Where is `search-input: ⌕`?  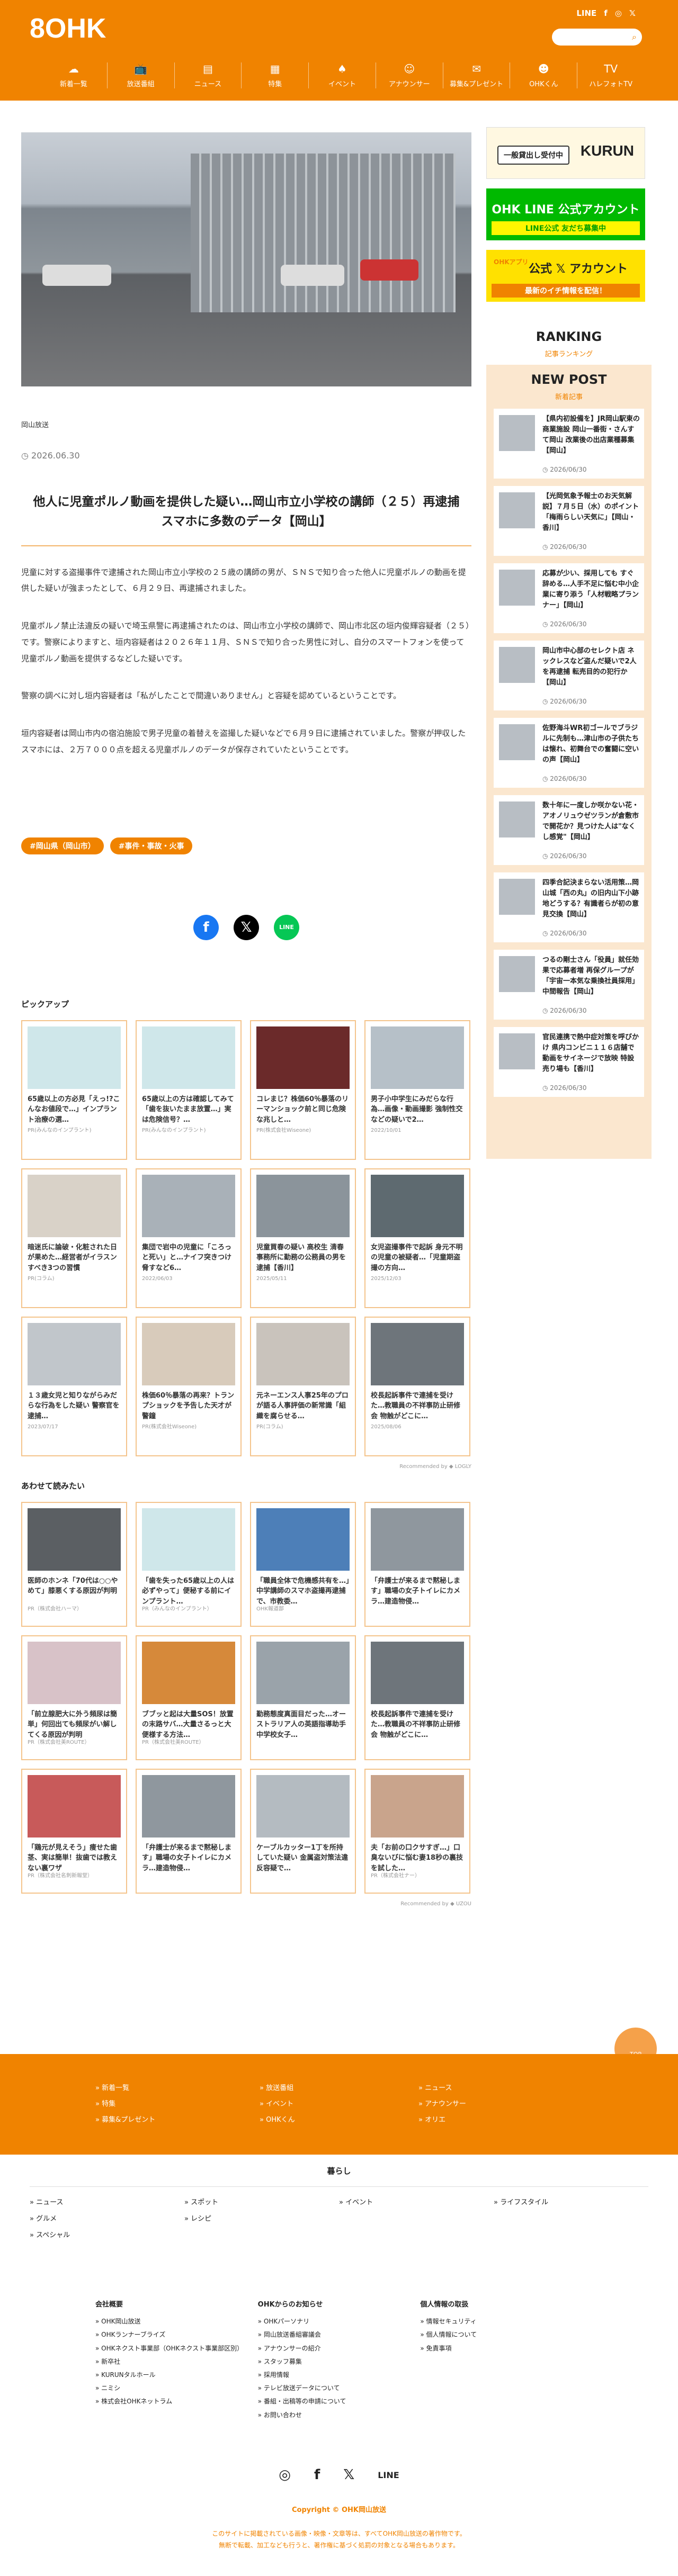 search-input: ⌕ is located at coordinates (597, 37).